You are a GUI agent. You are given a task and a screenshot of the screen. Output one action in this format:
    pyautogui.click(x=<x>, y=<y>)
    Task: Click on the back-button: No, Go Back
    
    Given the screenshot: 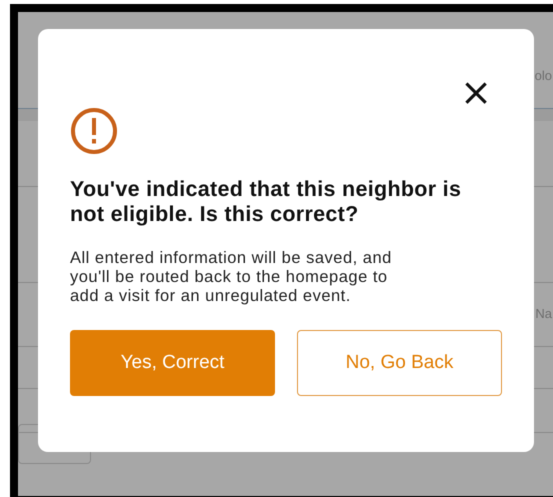 What is the action you would take?
    pyautogui.click(x=399, y=363)
    